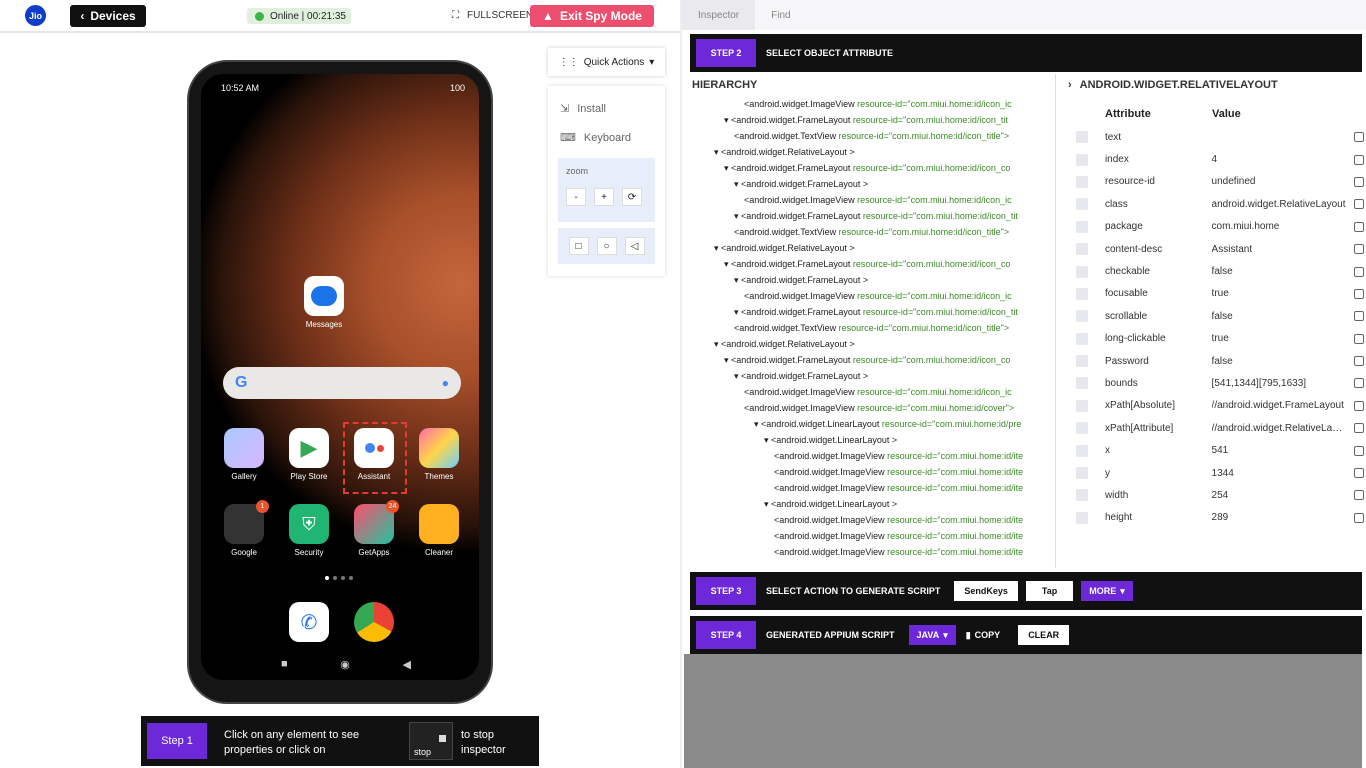  Describe the element at coordinates (431, 741) in the screenshot. I see `stop-inspector-button: stop` at that location.